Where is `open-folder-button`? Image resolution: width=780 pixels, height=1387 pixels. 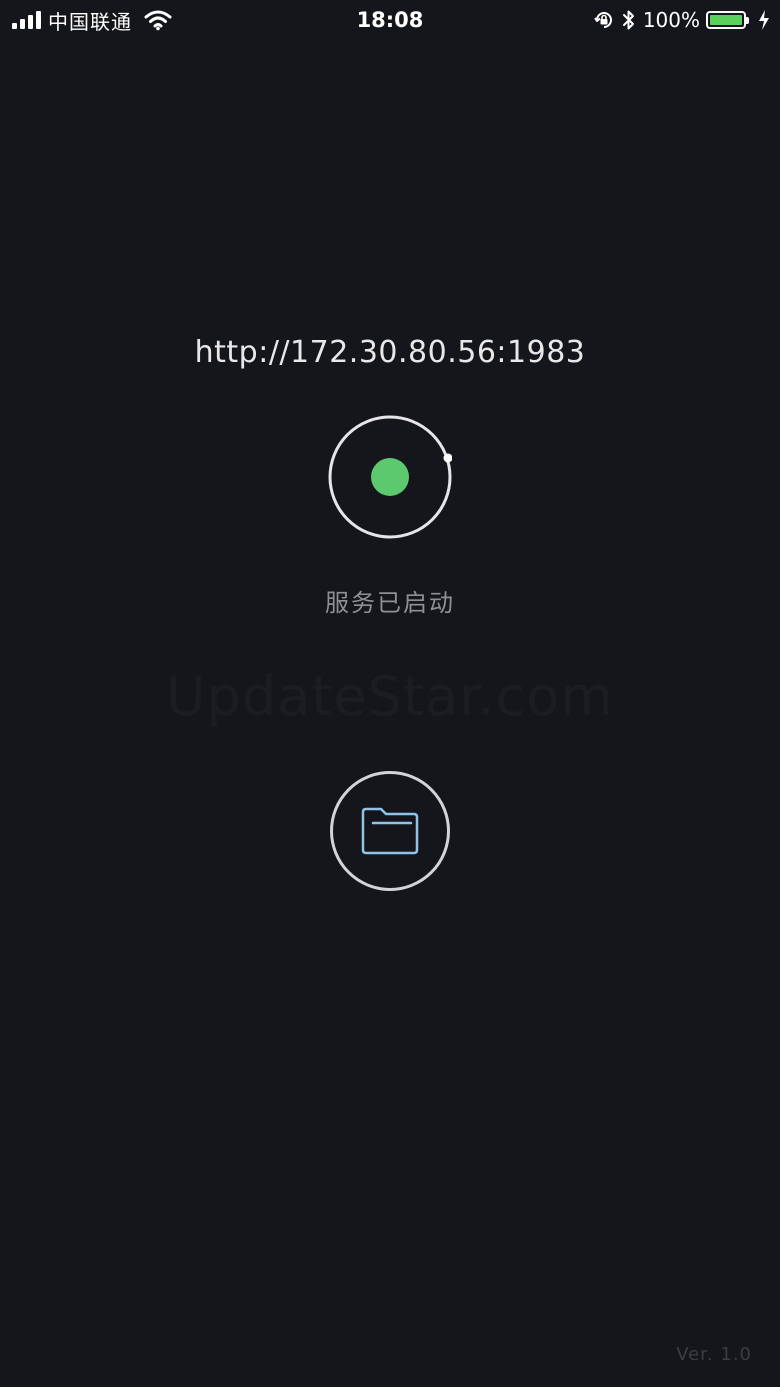 open-folder-button is located at coordinates (390, 831).